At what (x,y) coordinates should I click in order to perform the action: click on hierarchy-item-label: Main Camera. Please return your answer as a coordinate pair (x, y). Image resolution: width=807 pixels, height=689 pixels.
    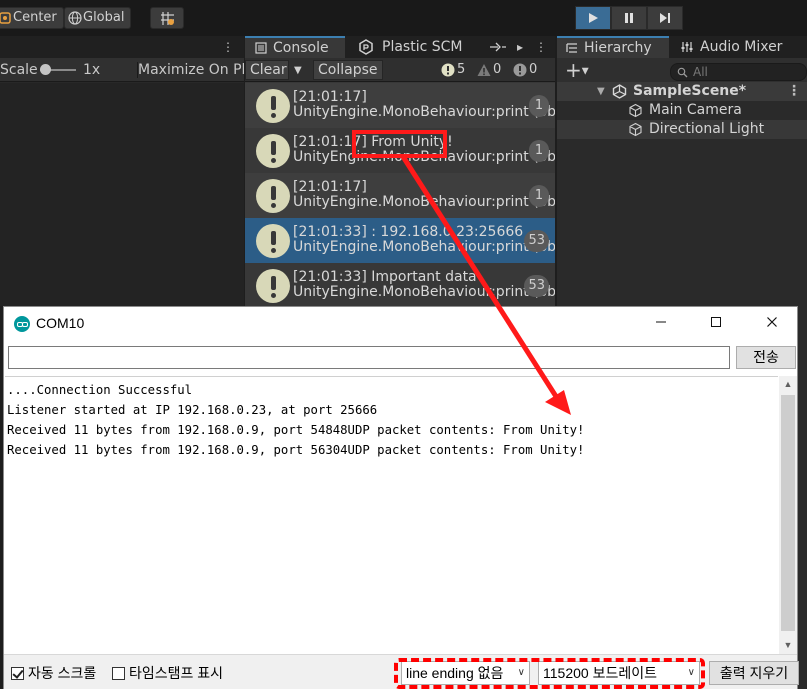
    Looking at the image, I should click on (695, 110).